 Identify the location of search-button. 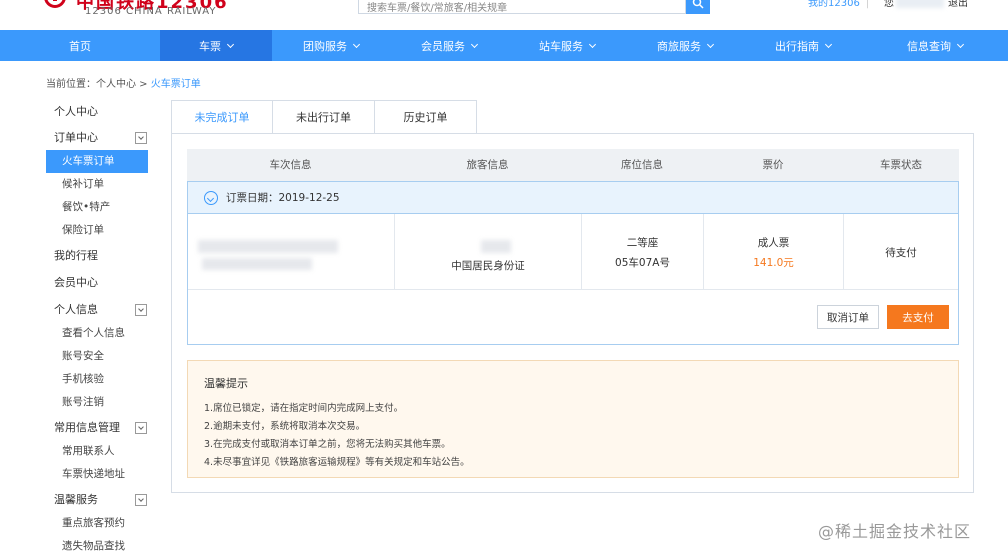
(698, 7).